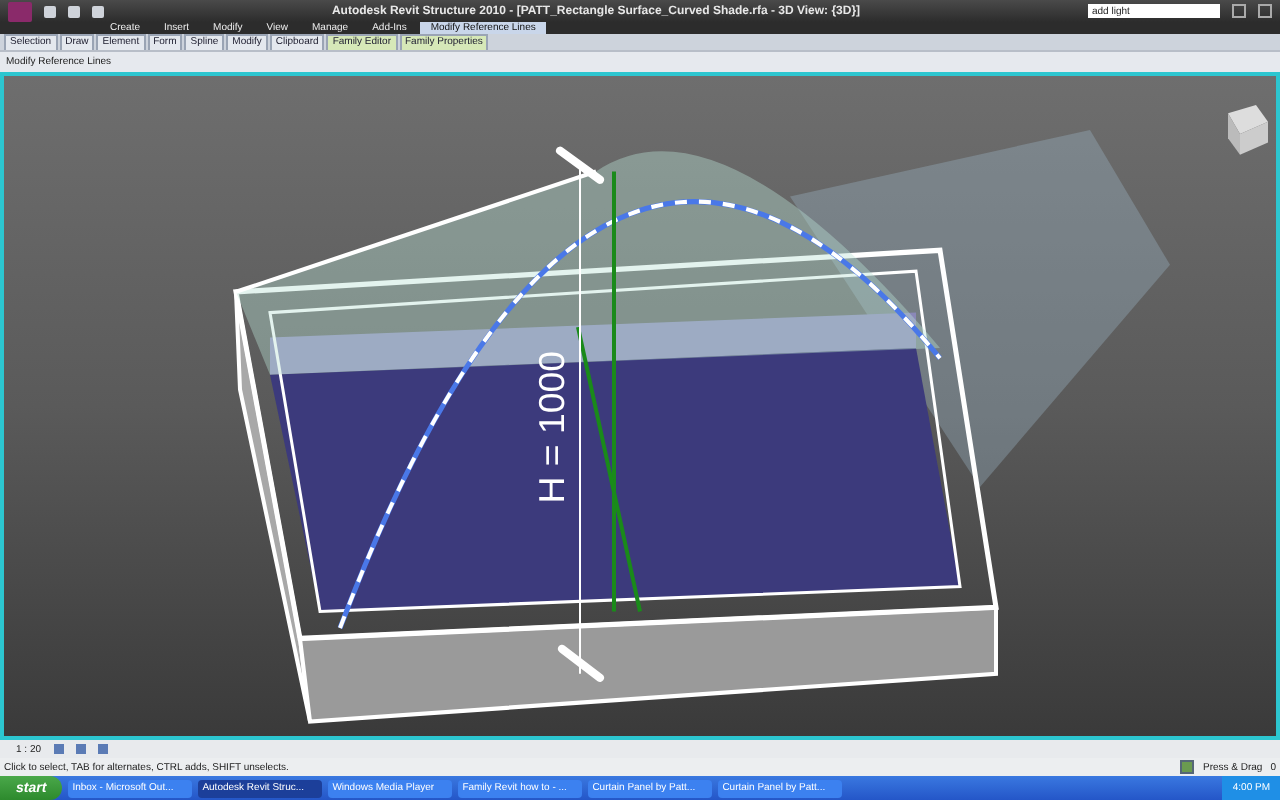  What do you see at coordinates (1265, 11) in the screenshot?
I see `close-button` at bounding box center [1265, 11].